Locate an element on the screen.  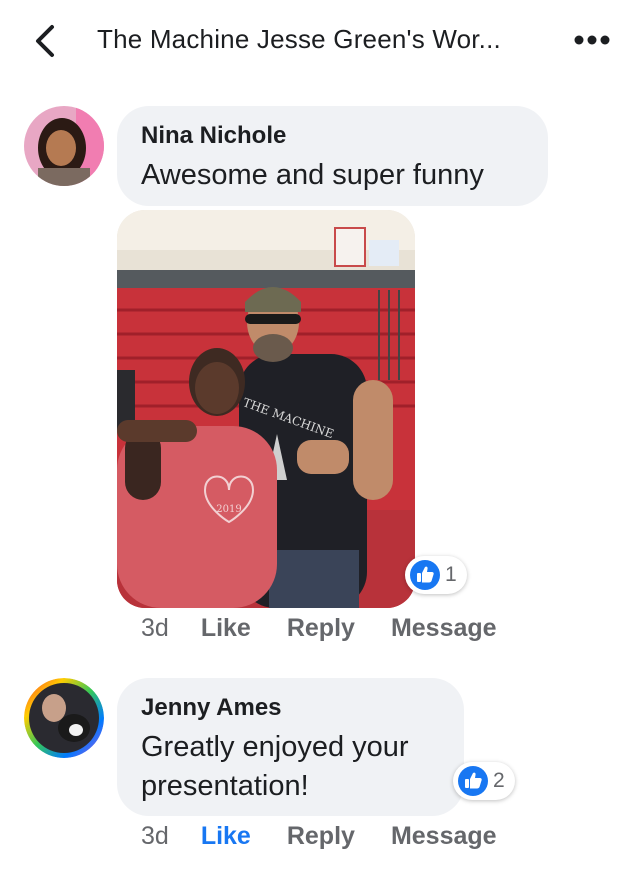
comment-bubble: Nina Nichole Awesome and super funny is located at coordinates (332, 156).